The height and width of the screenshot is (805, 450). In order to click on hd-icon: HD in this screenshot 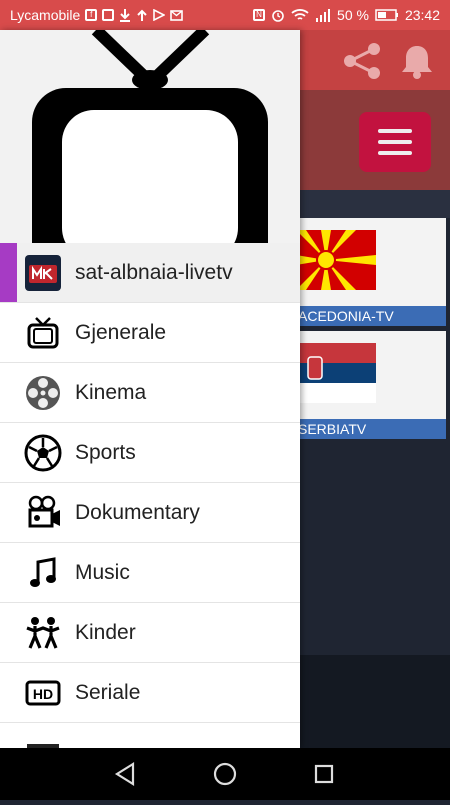, I will do `click(43, 693)`.